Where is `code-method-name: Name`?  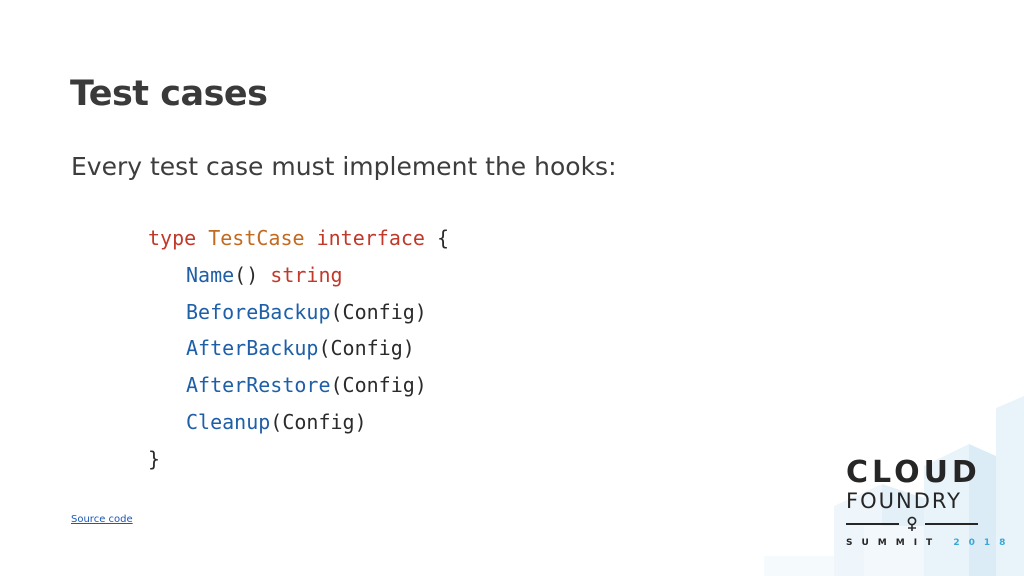
code-method-name: Name is located at coordinates (210, 274).